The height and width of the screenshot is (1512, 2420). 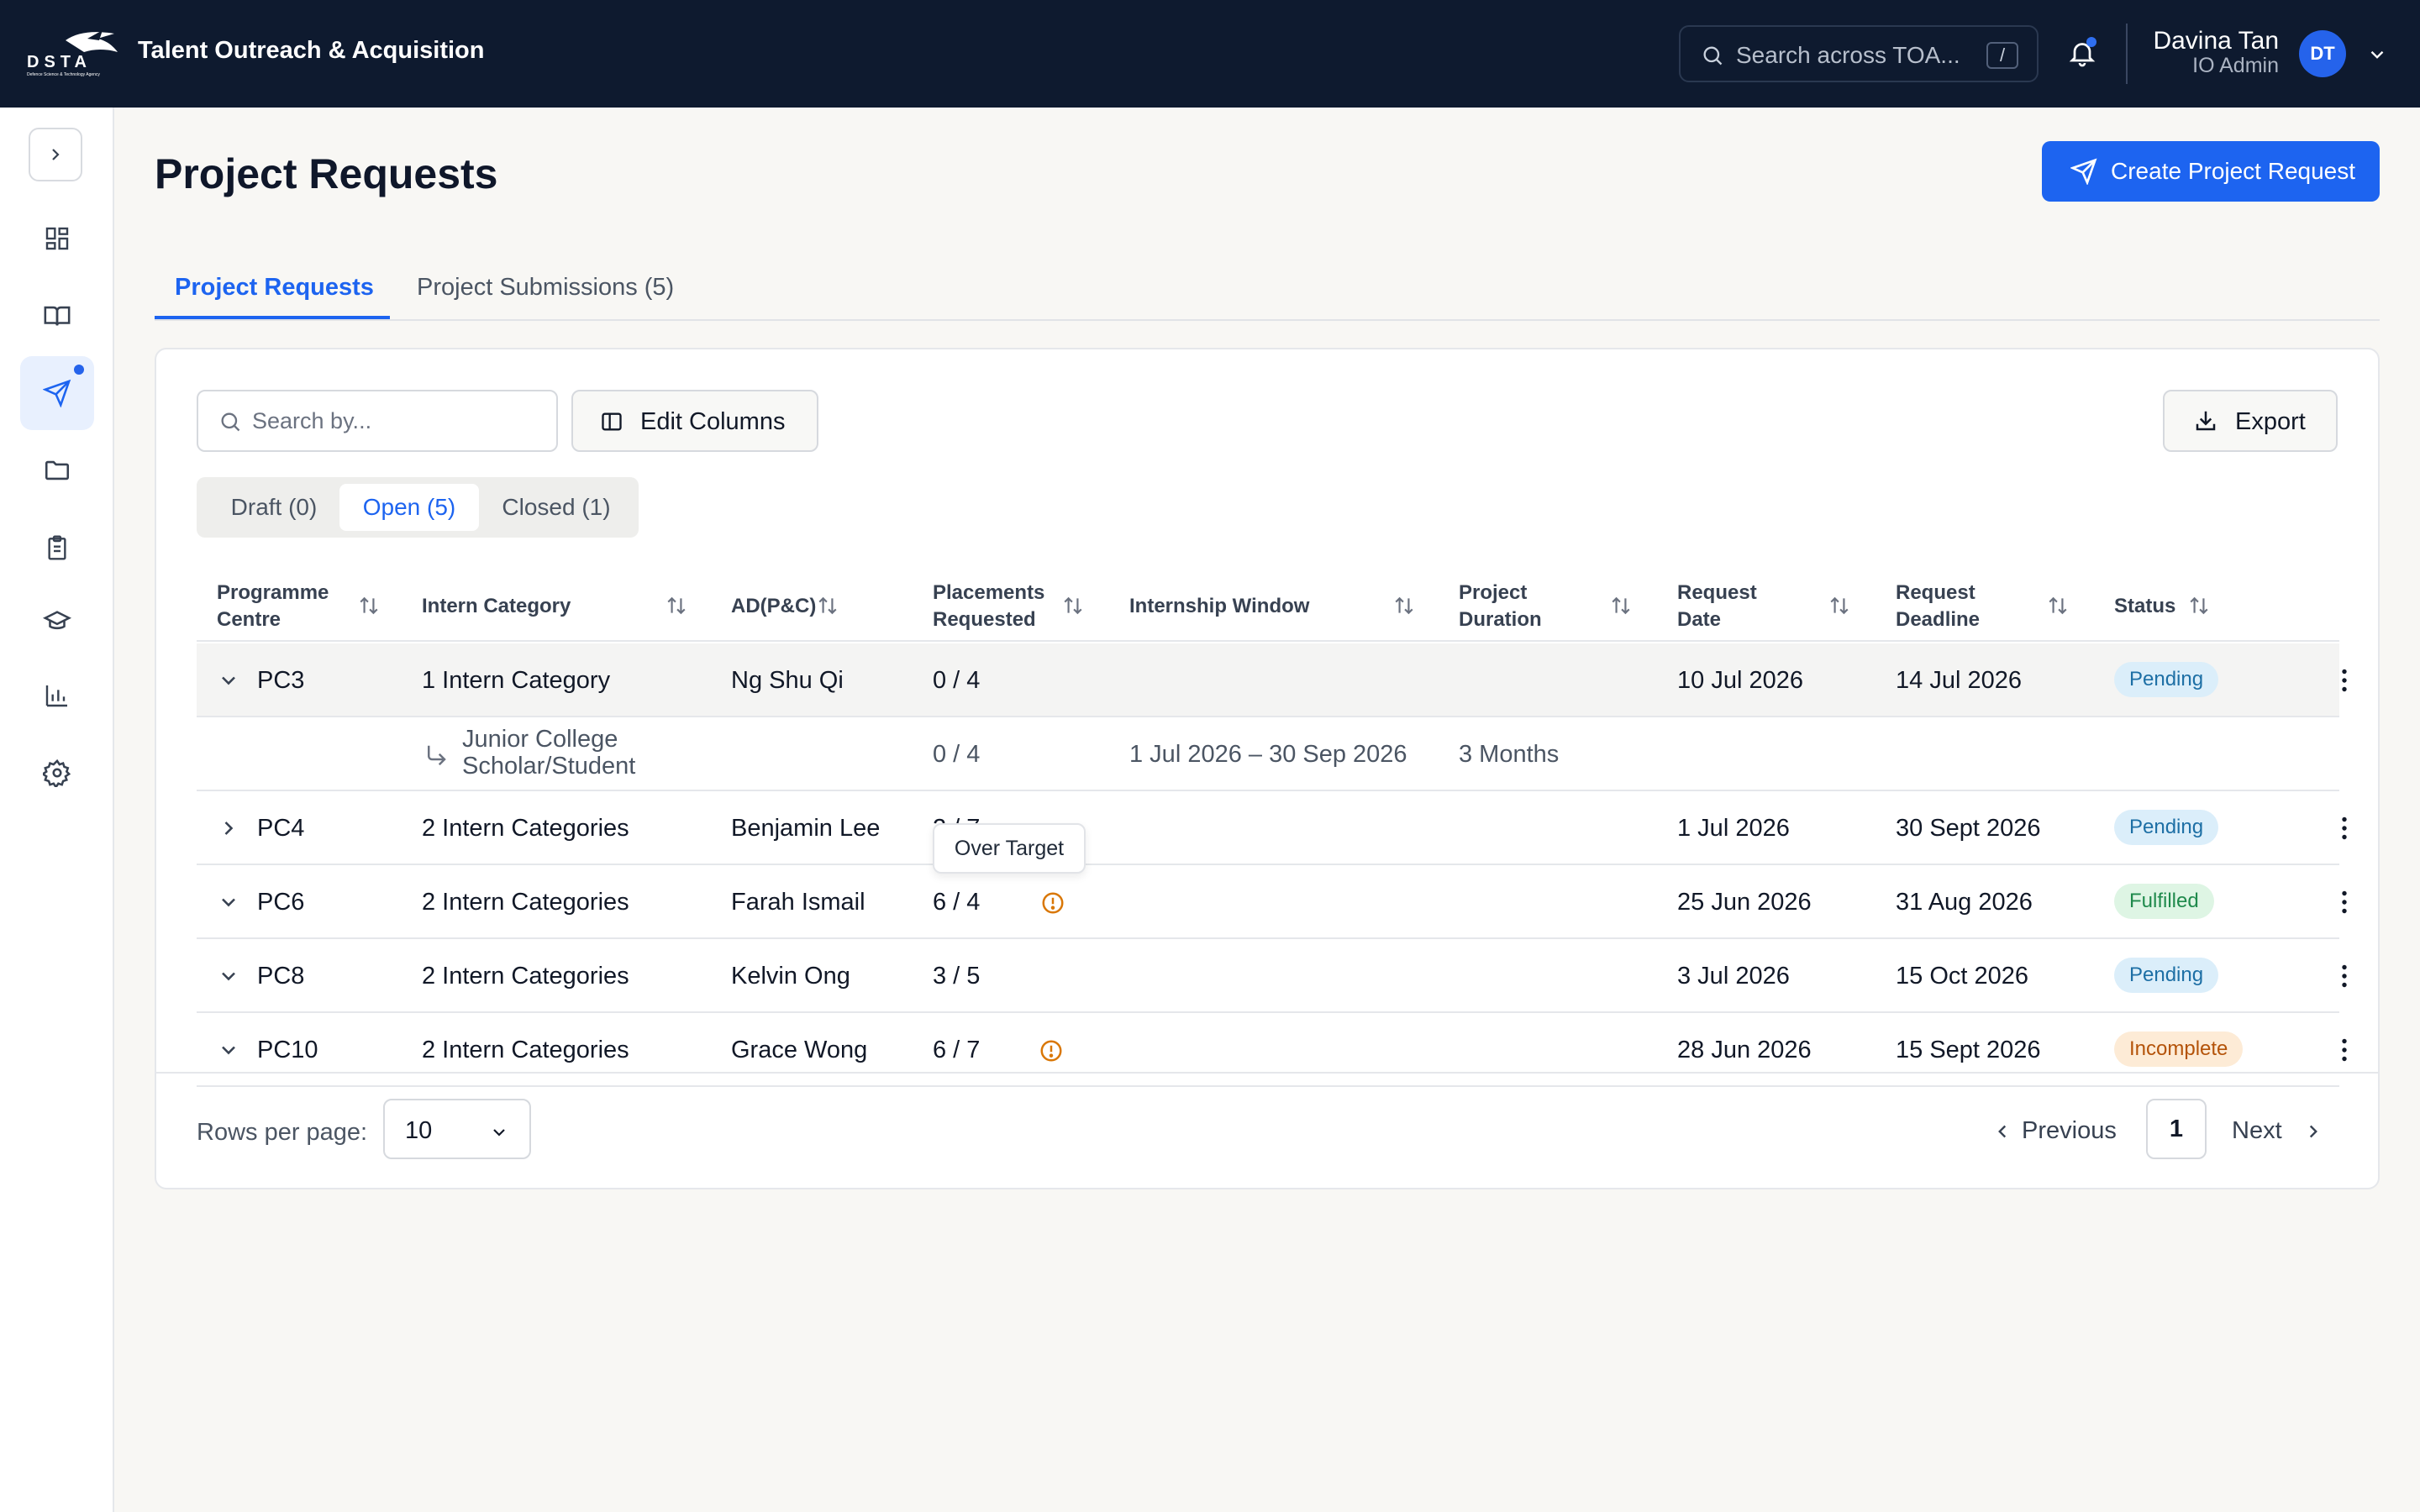 I want to click on clipboard-icon, so click(x=57, y=547).